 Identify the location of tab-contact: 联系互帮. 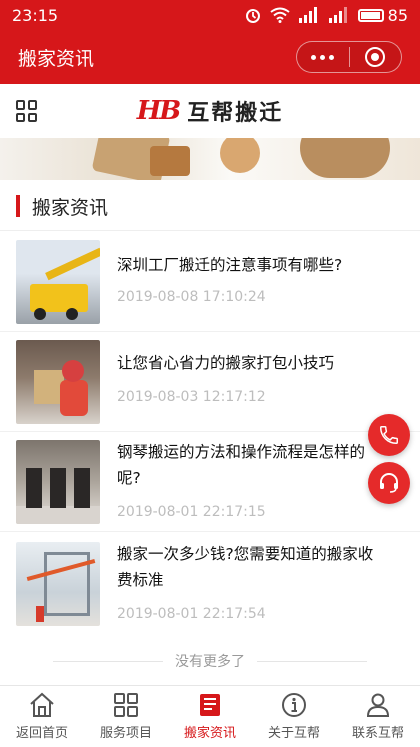
(378, 716).